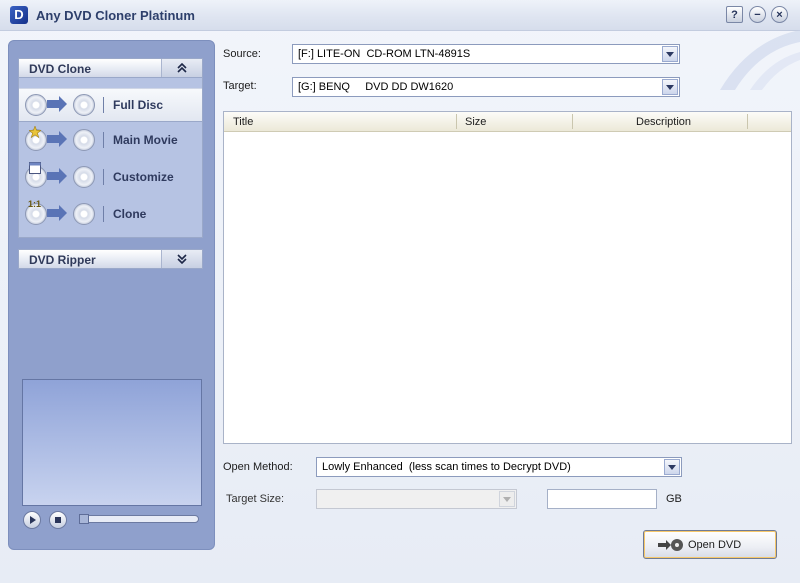  Describe the element at coordinates (110, 214) in the screenshot. I see `option-clone: 1:1 Clone` at that location.